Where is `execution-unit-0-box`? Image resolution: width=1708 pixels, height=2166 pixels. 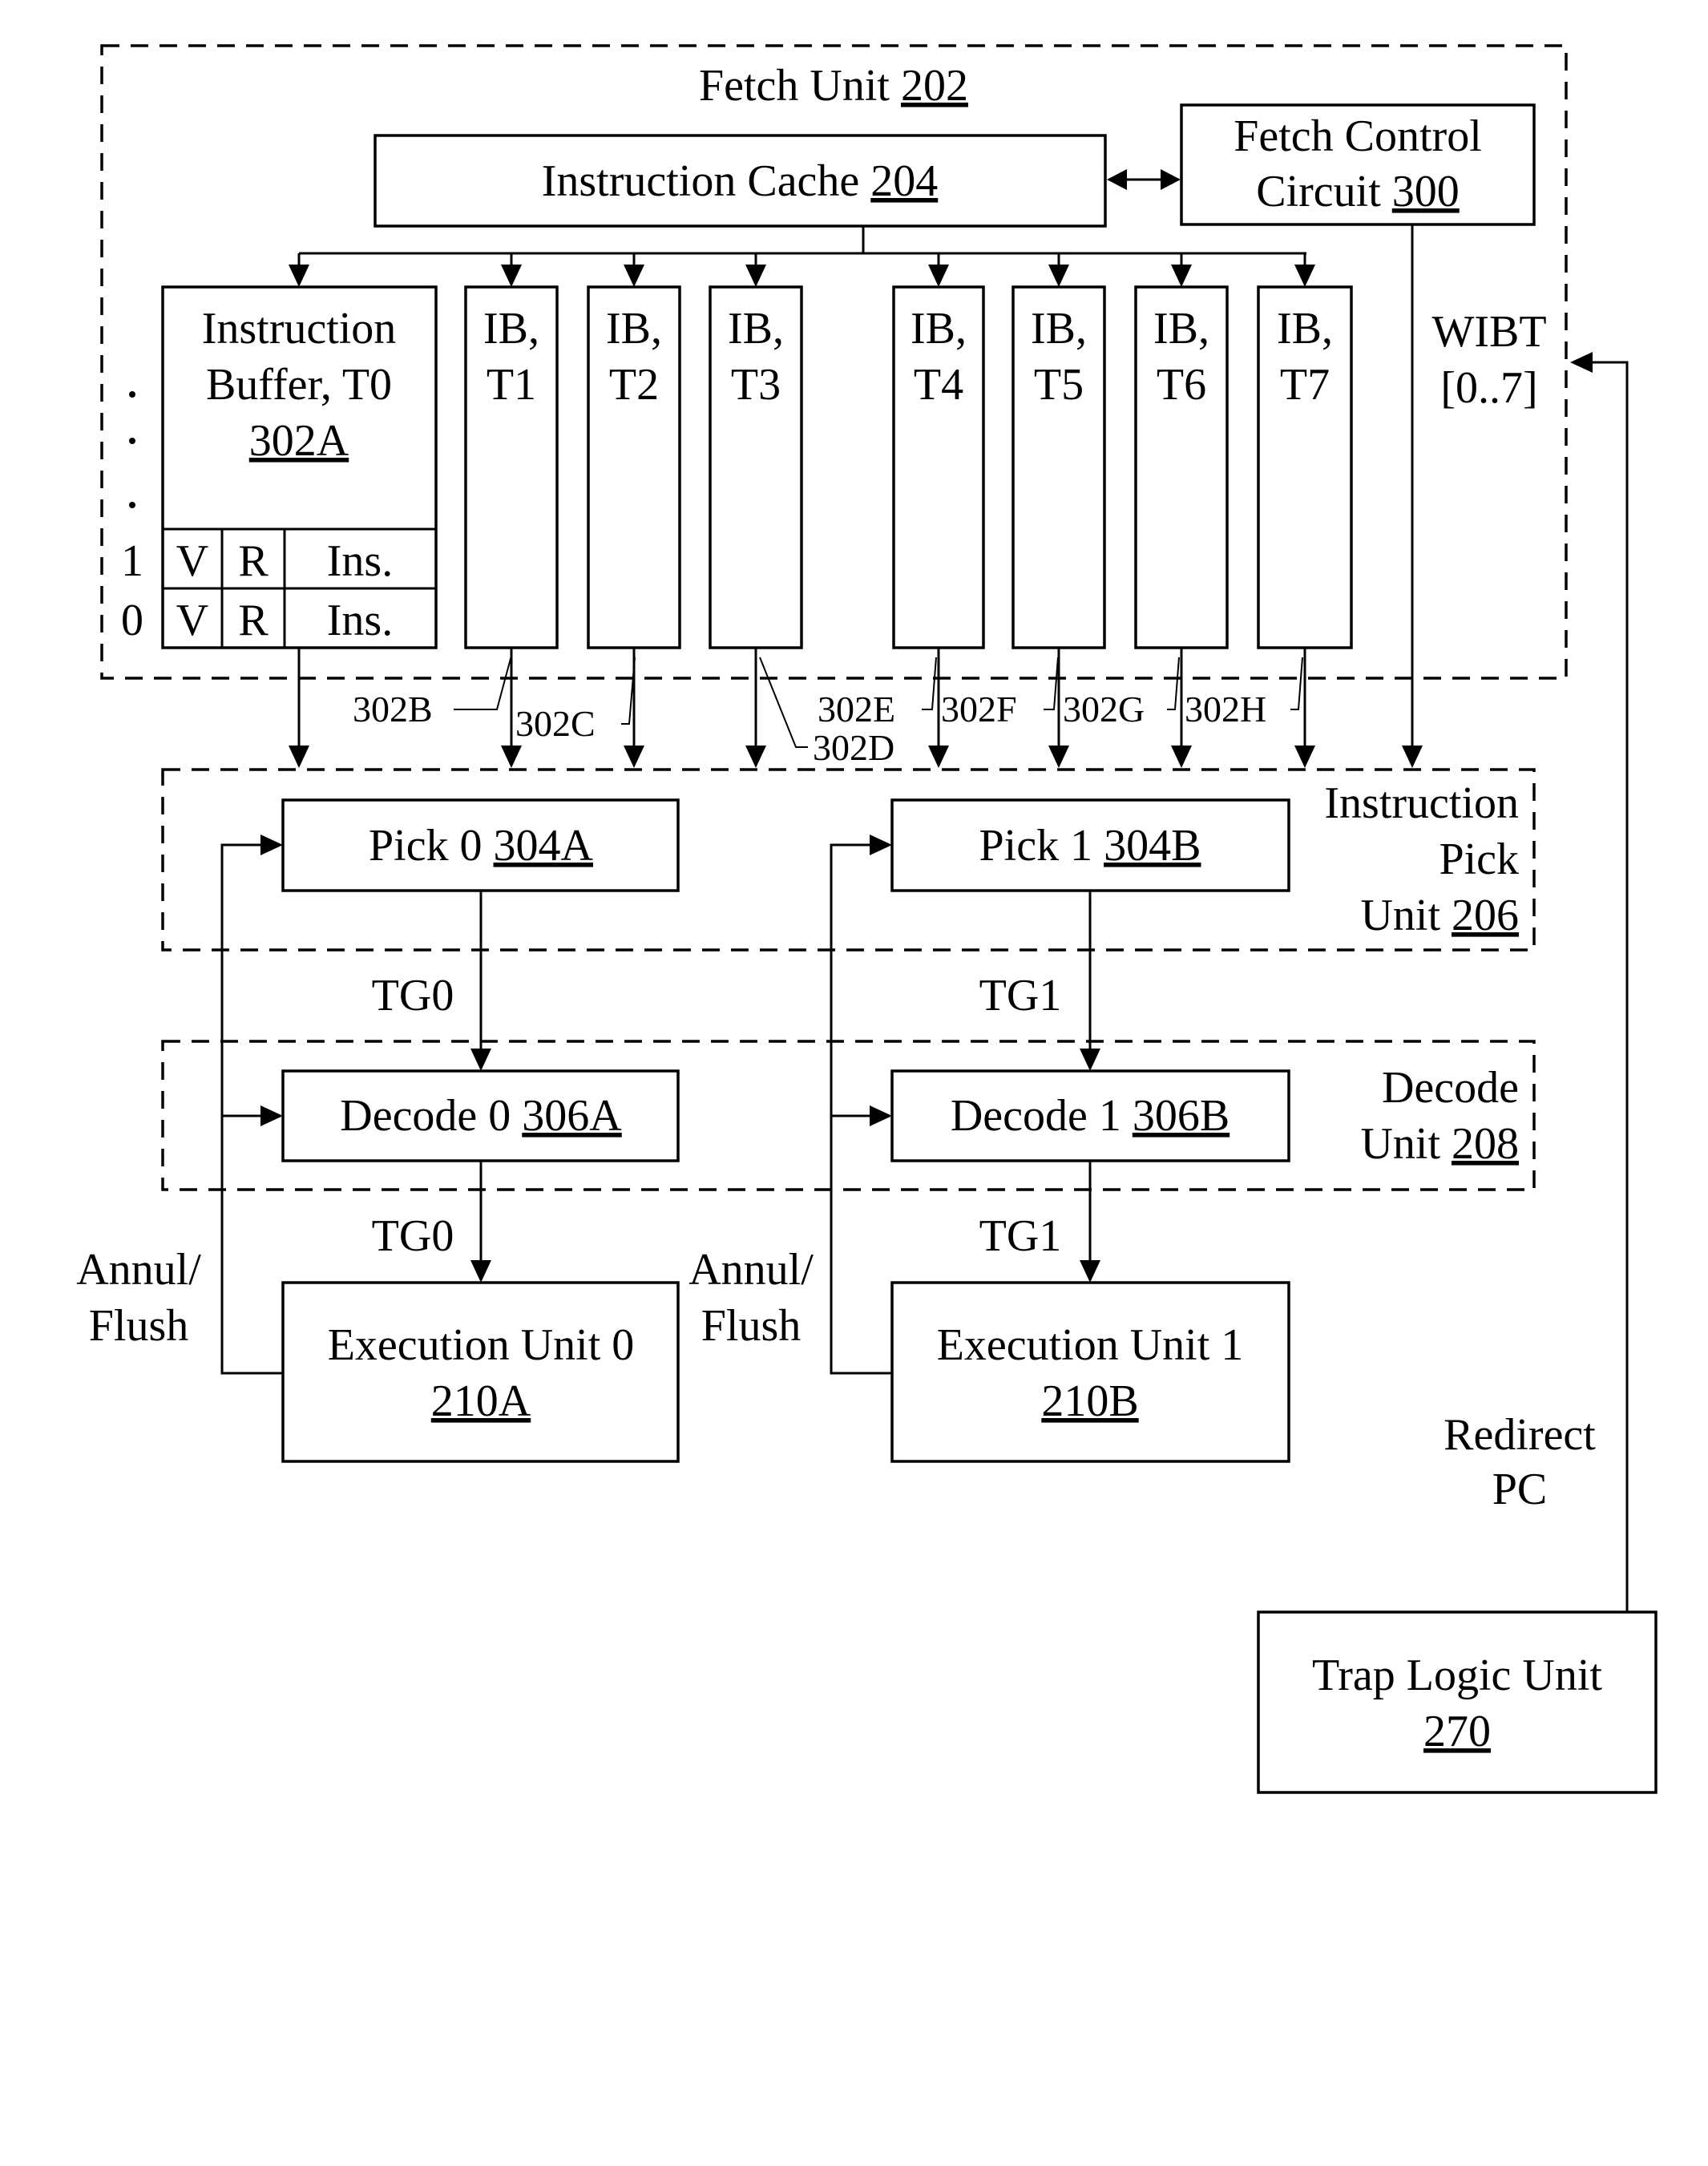 execution-unit-0-box is located at coordinates (481, 1372).